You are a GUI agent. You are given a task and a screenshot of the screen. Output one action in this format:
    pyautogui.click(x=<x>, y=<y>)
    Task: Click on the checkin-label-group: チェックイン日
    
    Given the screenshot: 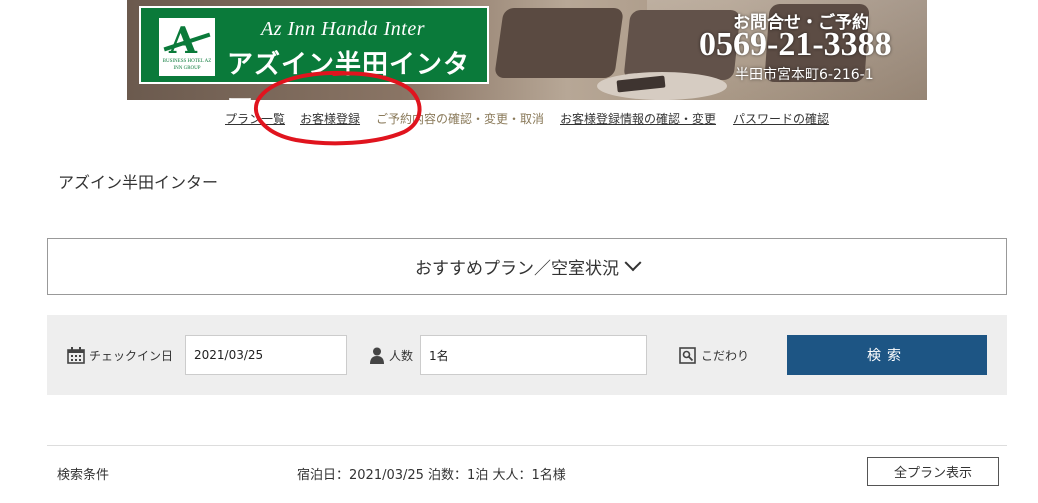 What is the action you would take?
    pyautogui.click(x=120, y=355)
    